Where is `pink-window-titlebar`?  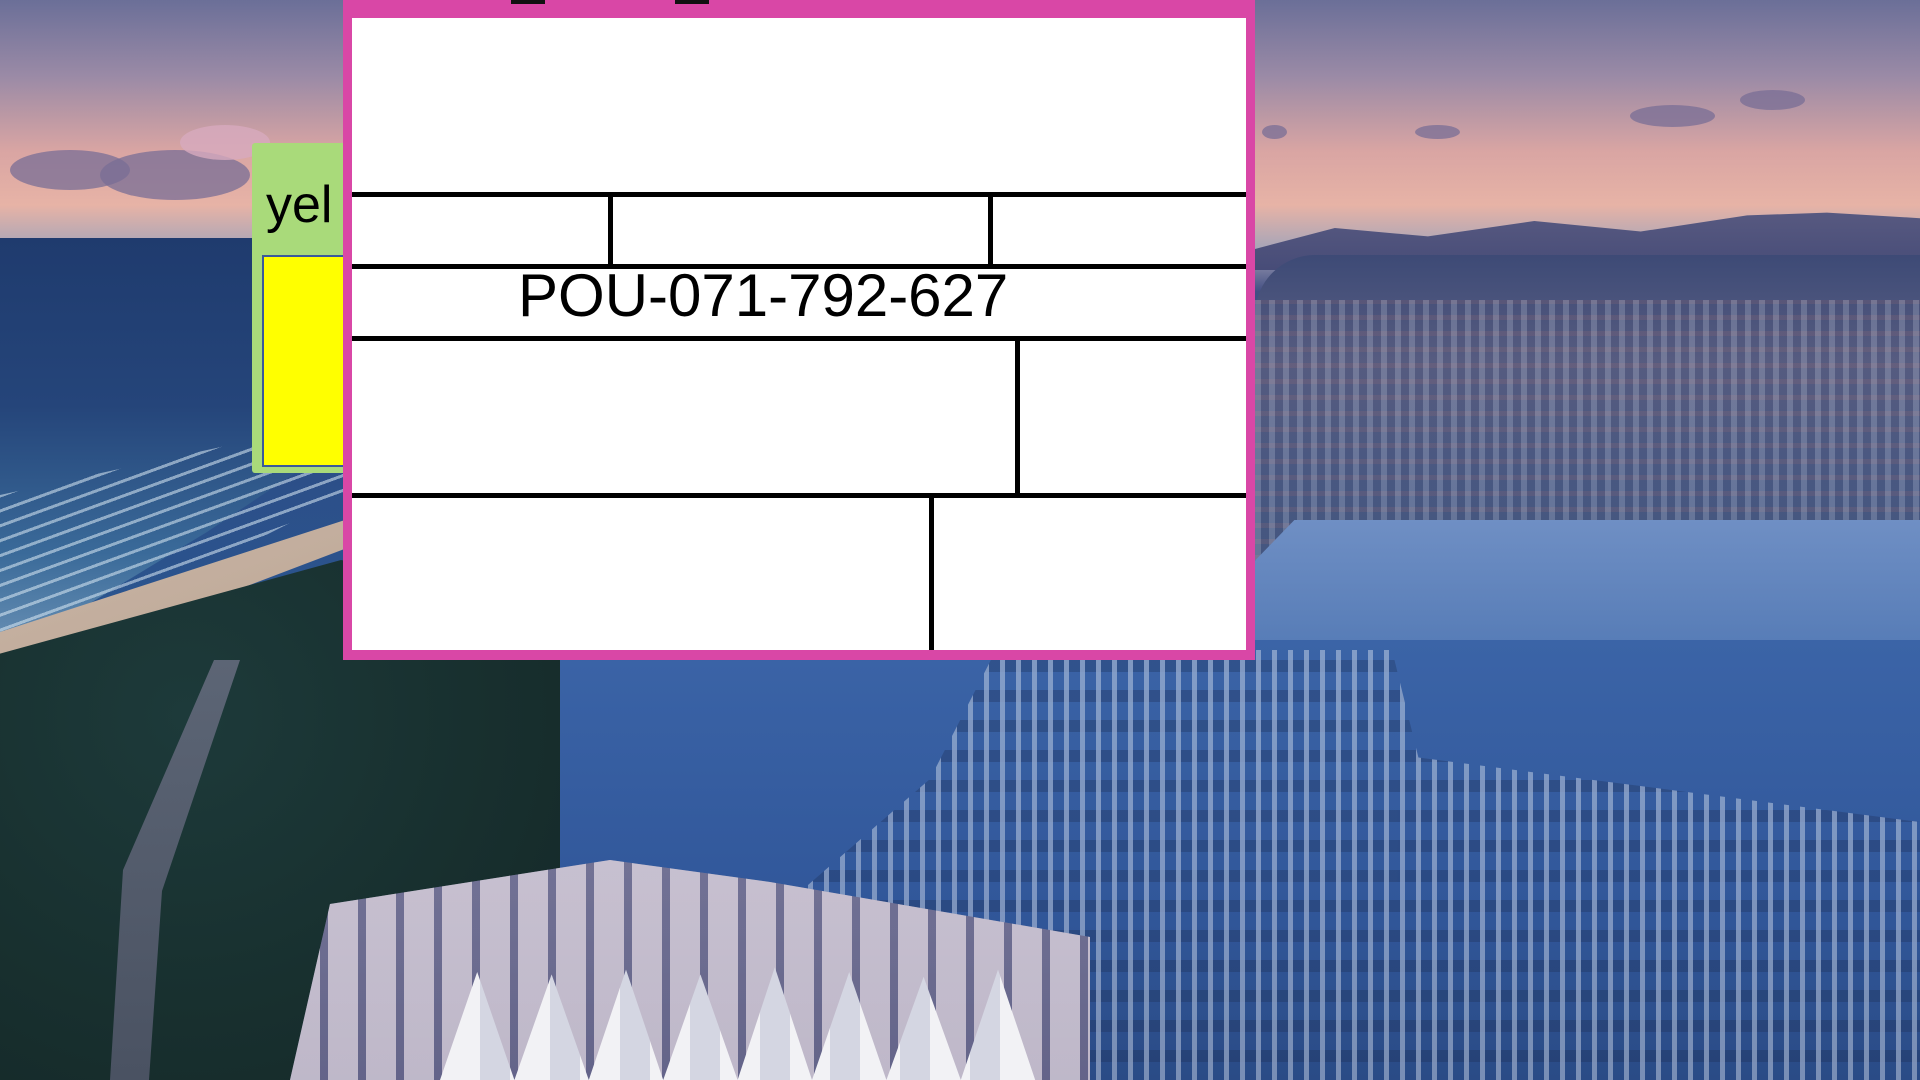 pink-window-titlebar is located at coordinates (799, 9).